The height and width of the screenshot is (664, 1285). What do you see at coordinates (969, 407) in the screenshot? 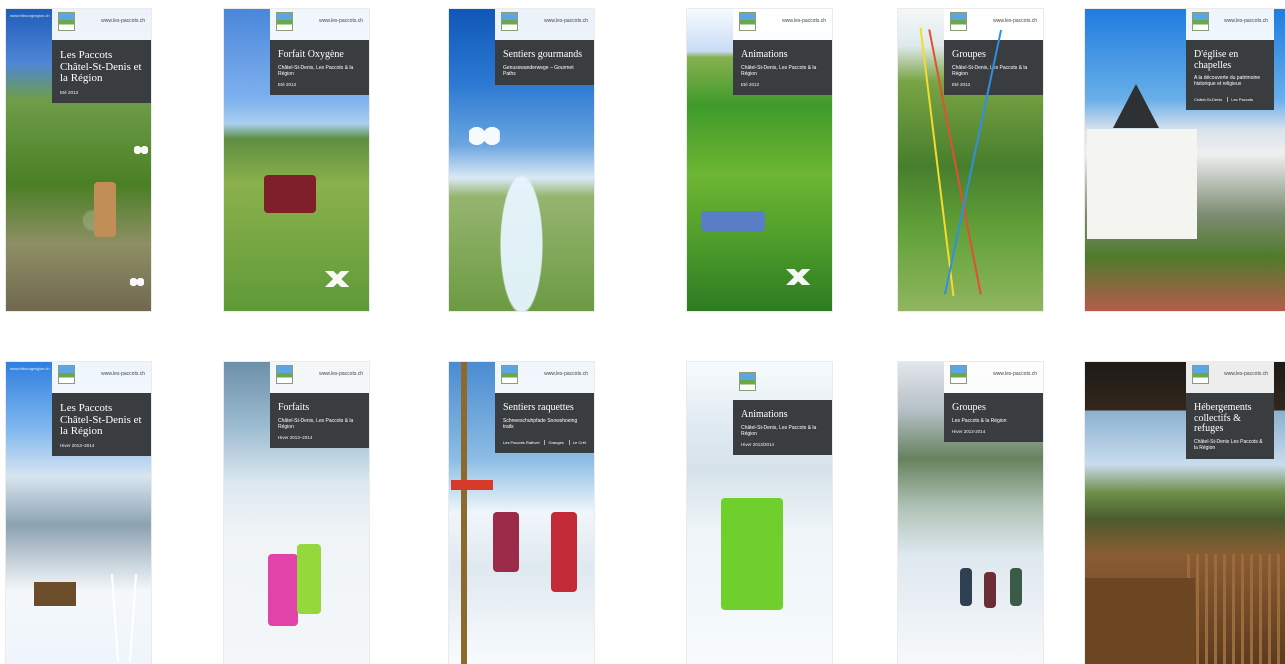
I see `brochure-title: Groupes` at bounding box center [969, 407].